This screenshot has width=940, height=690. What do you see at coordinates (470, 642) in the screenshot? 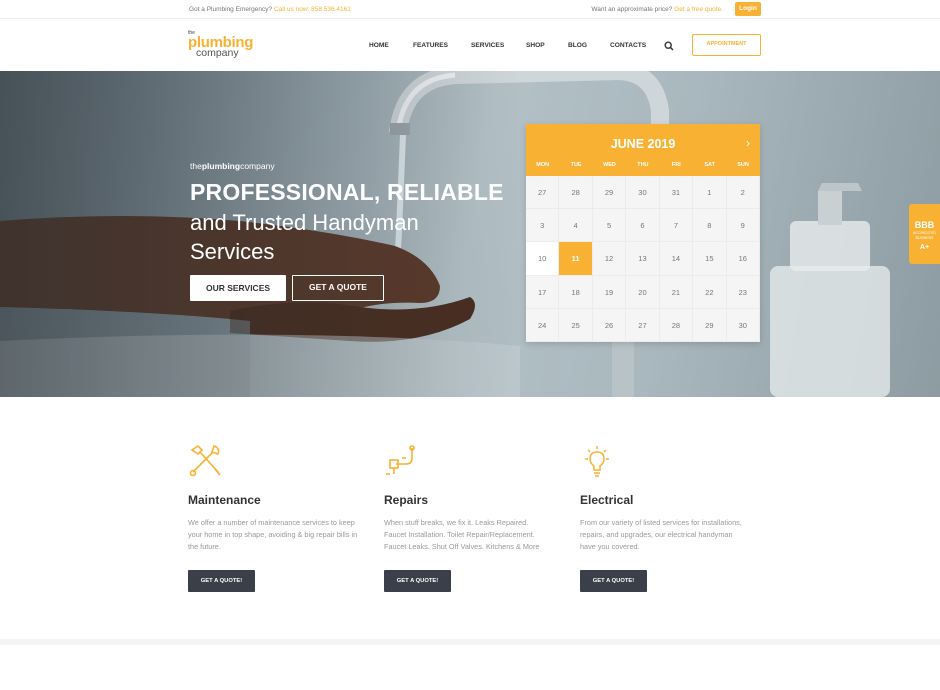
I see `section-divider` at bounding box center [470, 642].